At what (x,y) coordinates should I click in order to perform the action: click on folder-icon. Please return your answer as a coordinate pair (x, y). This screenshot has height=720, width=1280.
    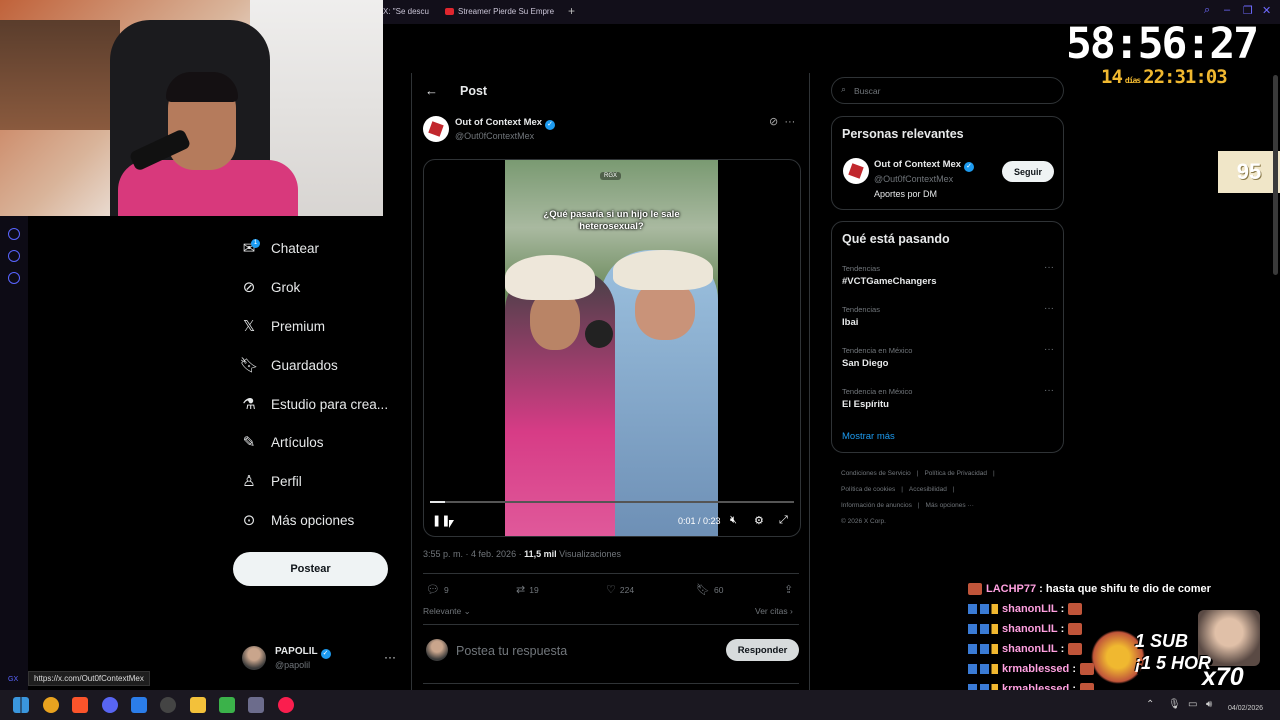
    Looking at the image, I should click on (198, 705).